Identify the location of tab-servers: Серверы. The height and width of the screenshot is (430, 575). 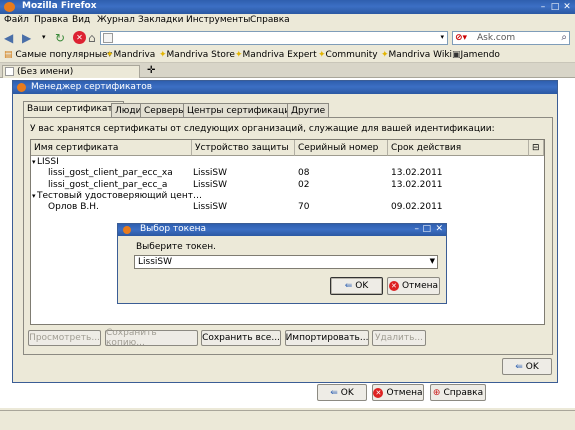
(165, 110).